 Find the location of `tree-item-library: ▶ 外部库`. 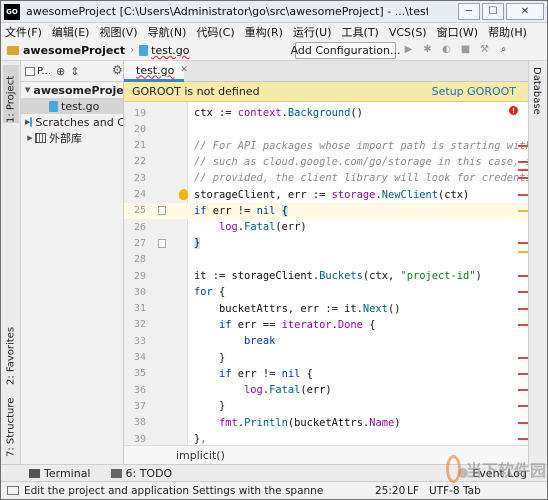

tree-item-library: ▶ 外部库 is located at coordinates (72, 138).